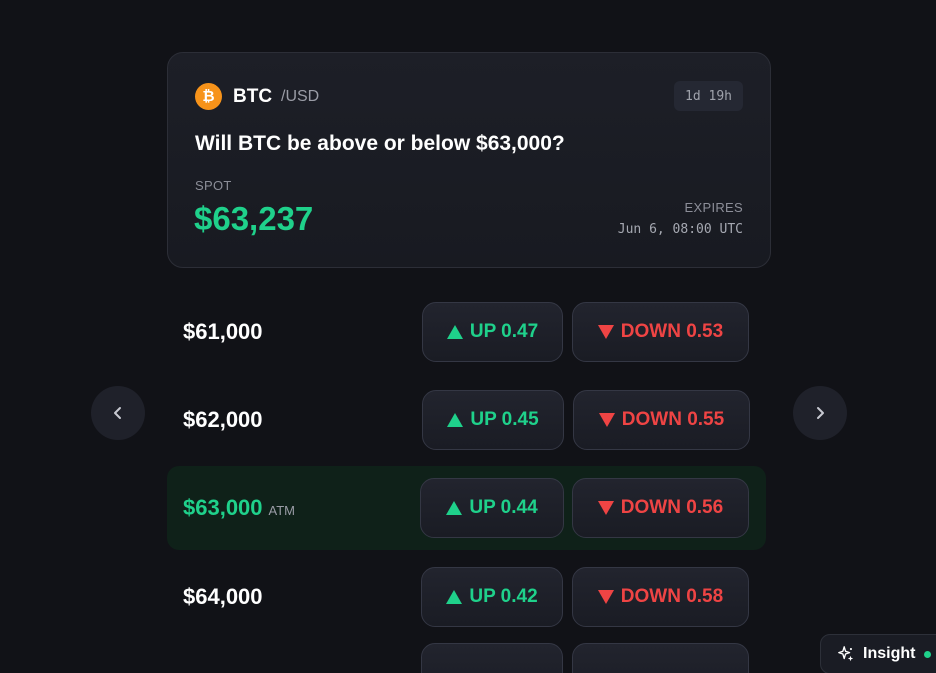 This screenshot has width=936, height=673. I want to click on strike-row: $61,000 UP 0.47 DOWN 0.53, so click(466, 332).